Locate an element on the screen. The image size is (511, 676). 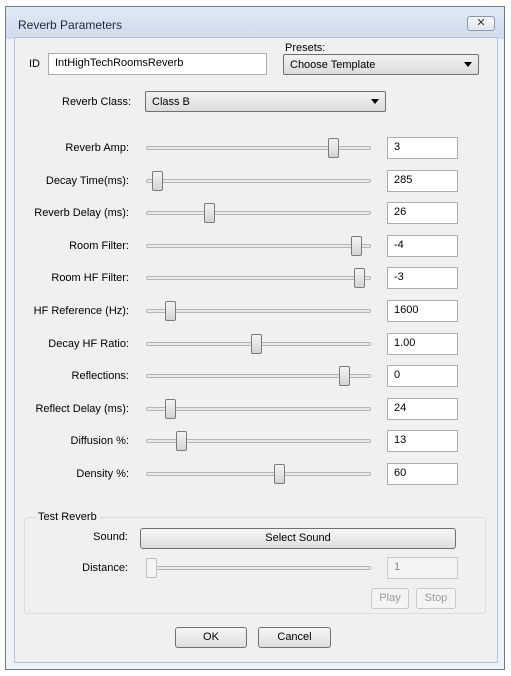
param-value-field: 26 is located at coordinates (422, 213).